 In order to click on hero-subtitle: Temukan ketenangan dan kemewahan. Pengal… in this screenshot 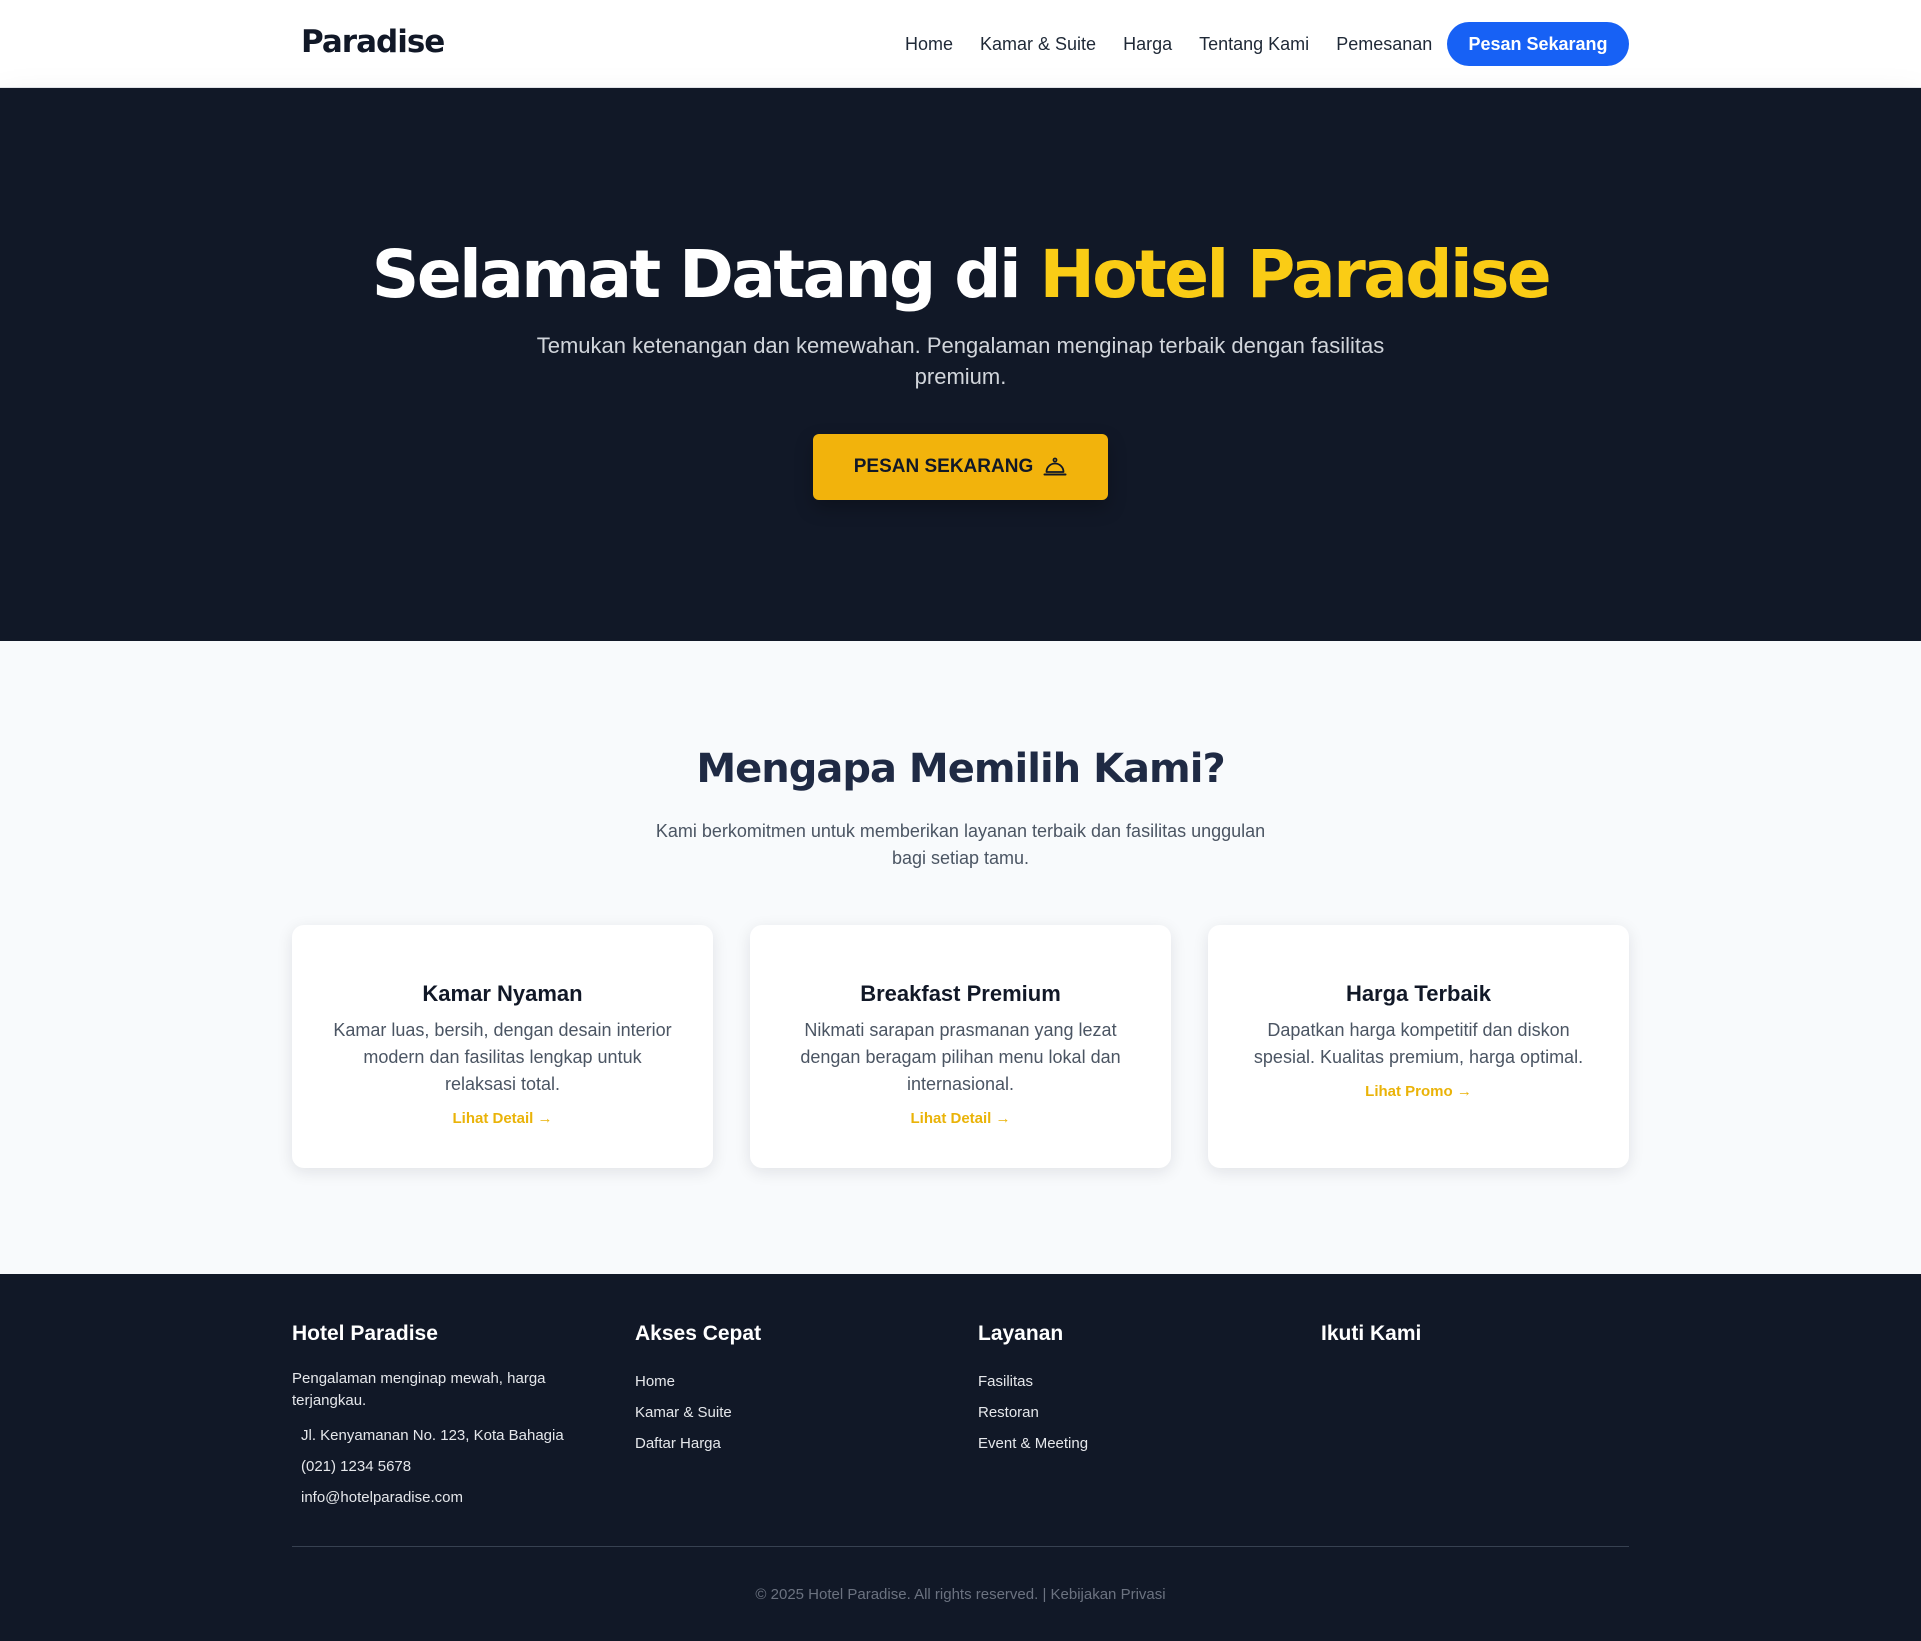, I will do `click(960, 361)`.